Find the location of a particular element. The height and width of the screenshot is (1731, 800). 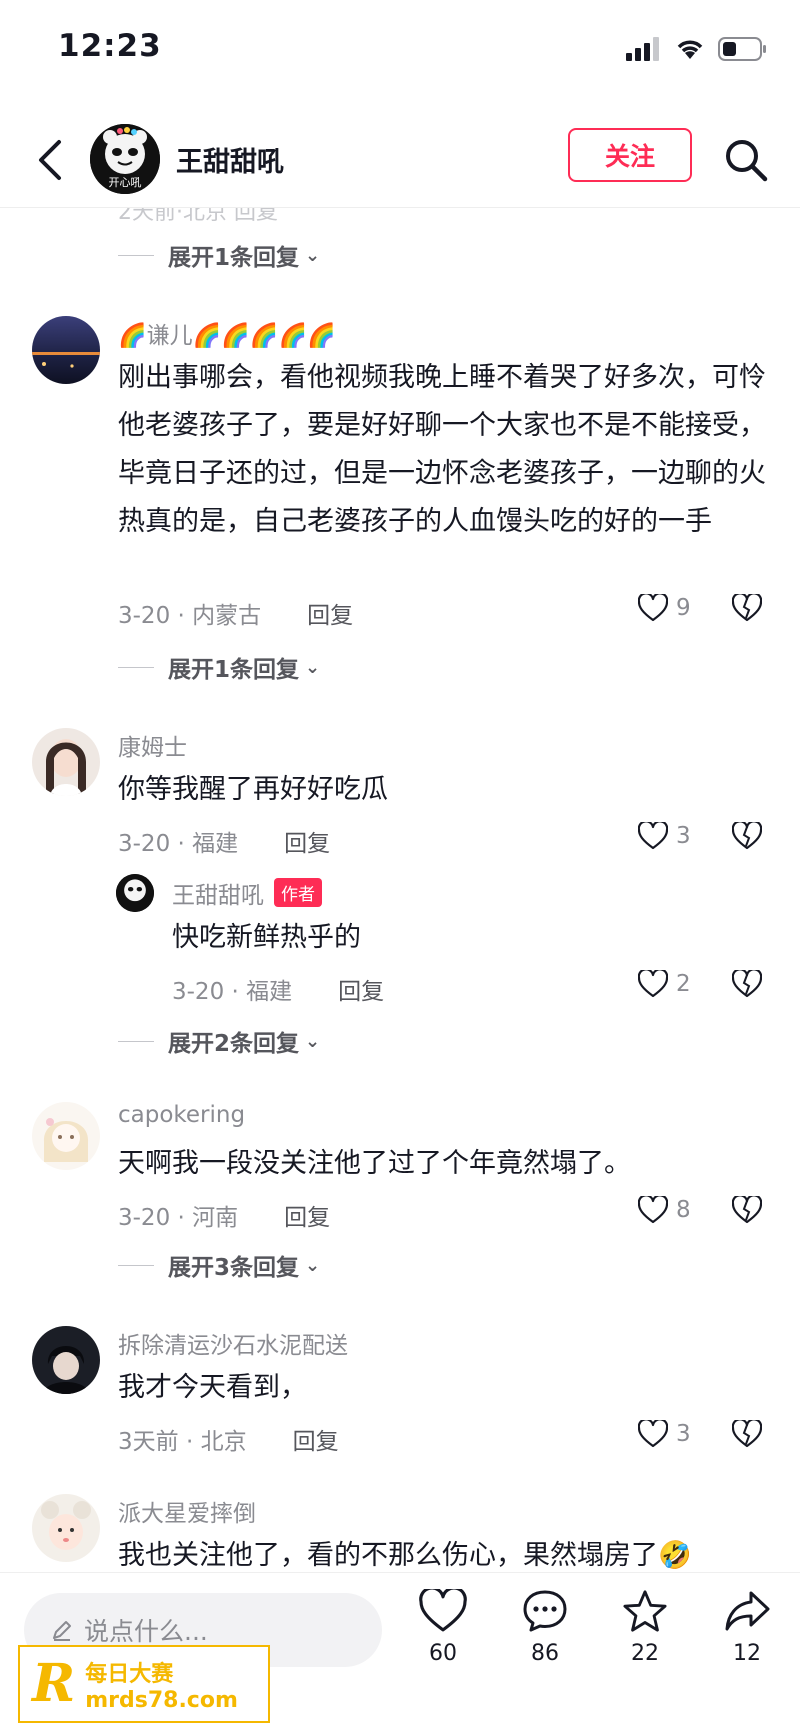

like-total: 60 is located at coordinates (443, 1653).